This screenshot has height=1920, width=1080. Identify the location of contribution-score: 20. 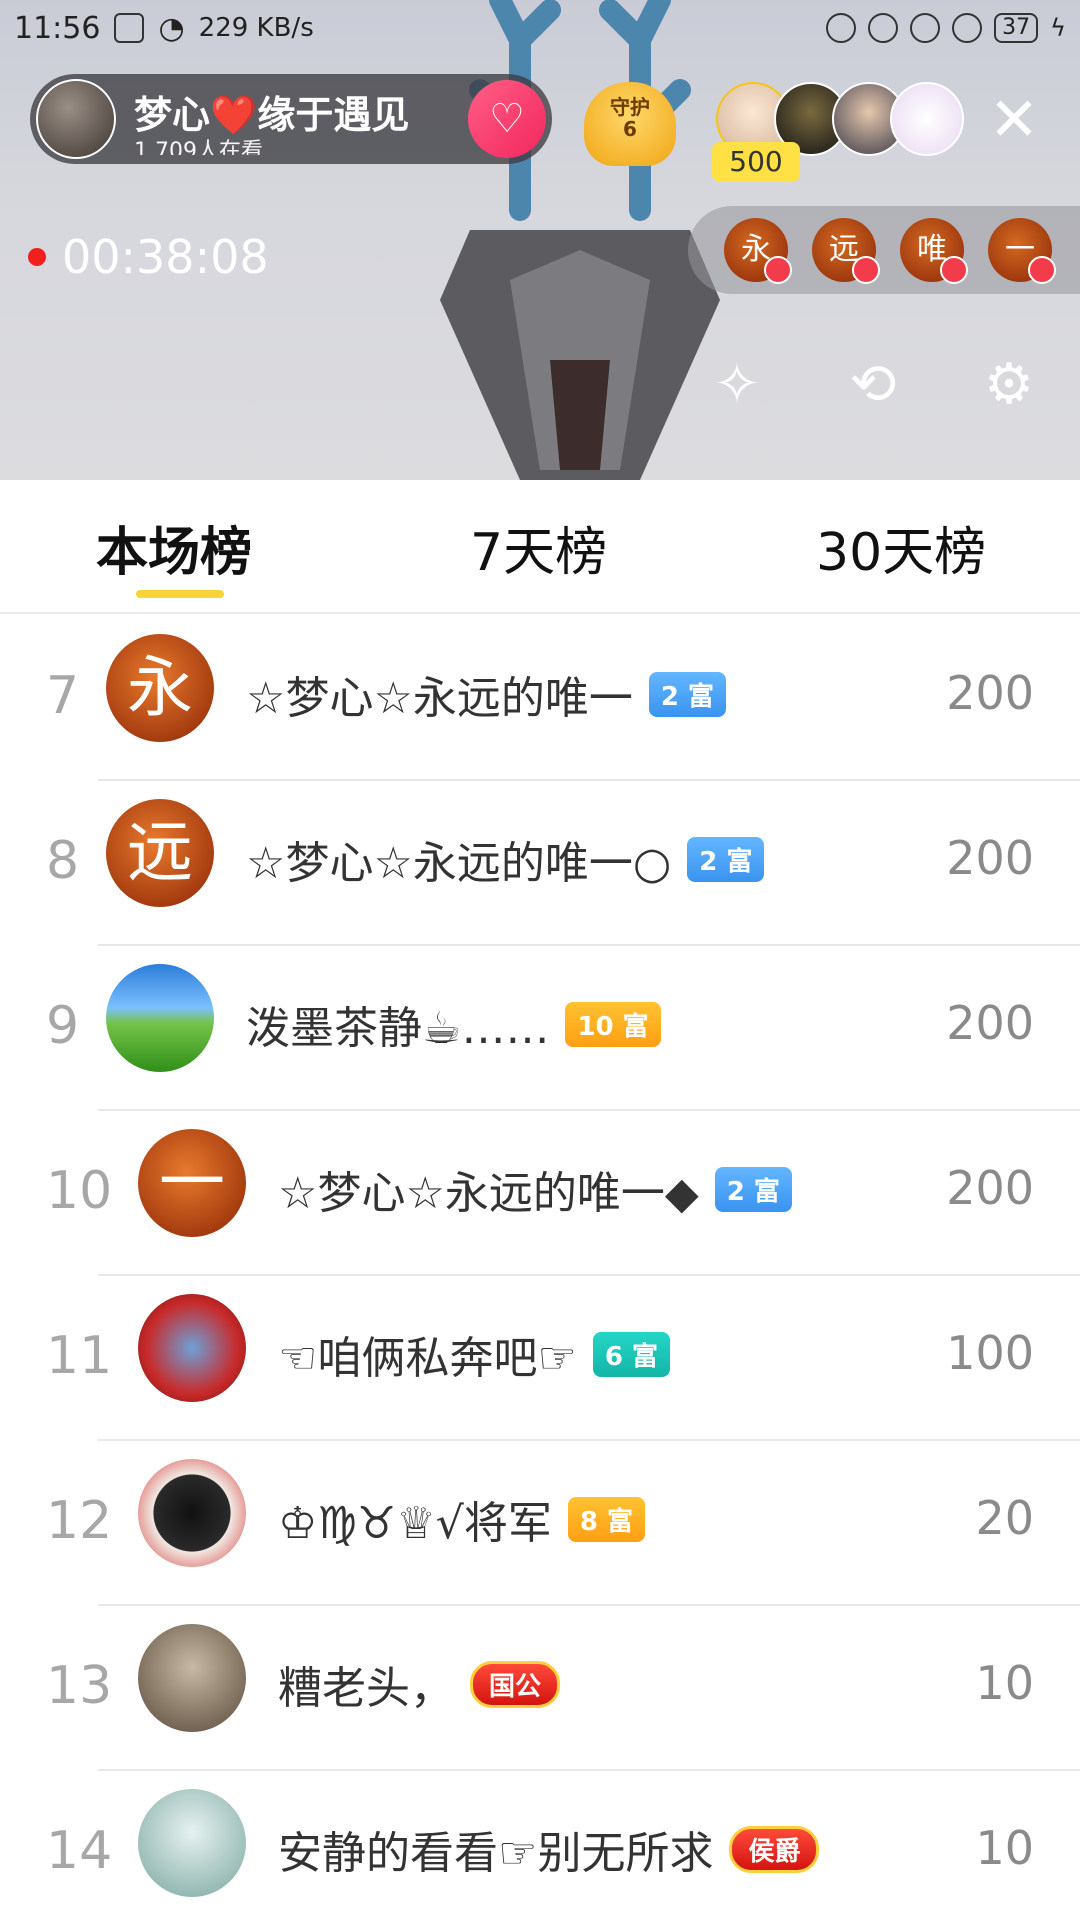
(1004, 1518).